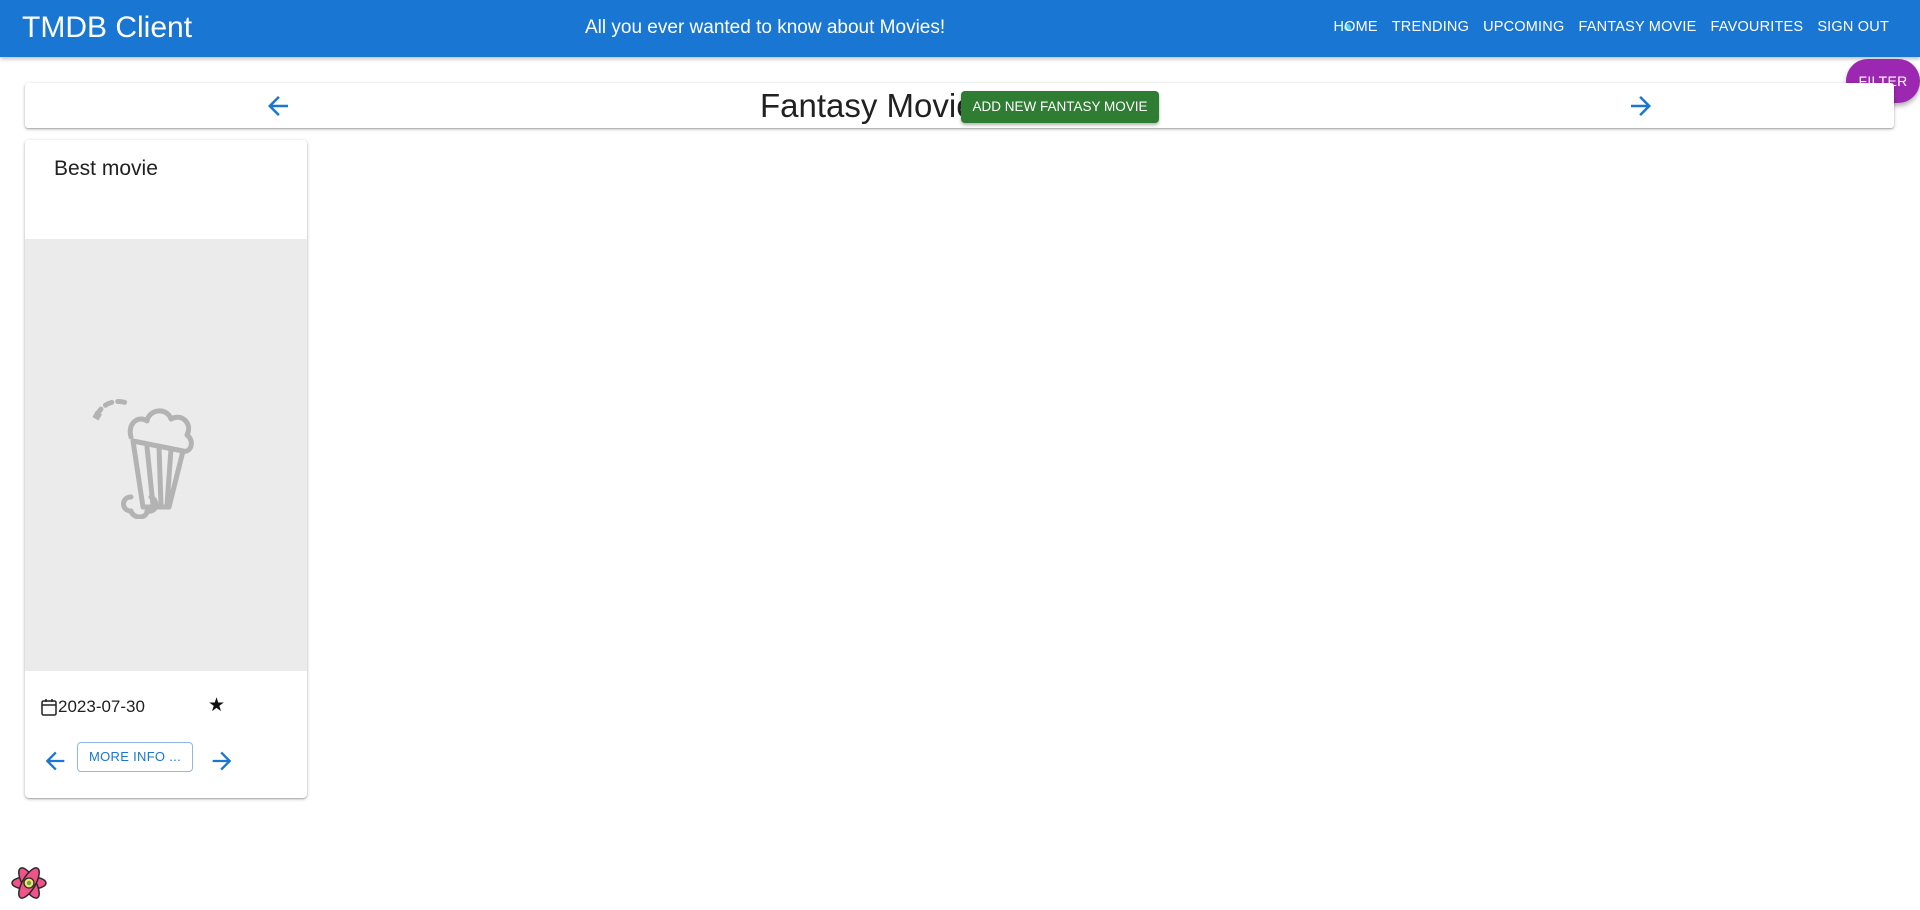  I want to click on nav-trending: TRENDING, so click(1430, 27).